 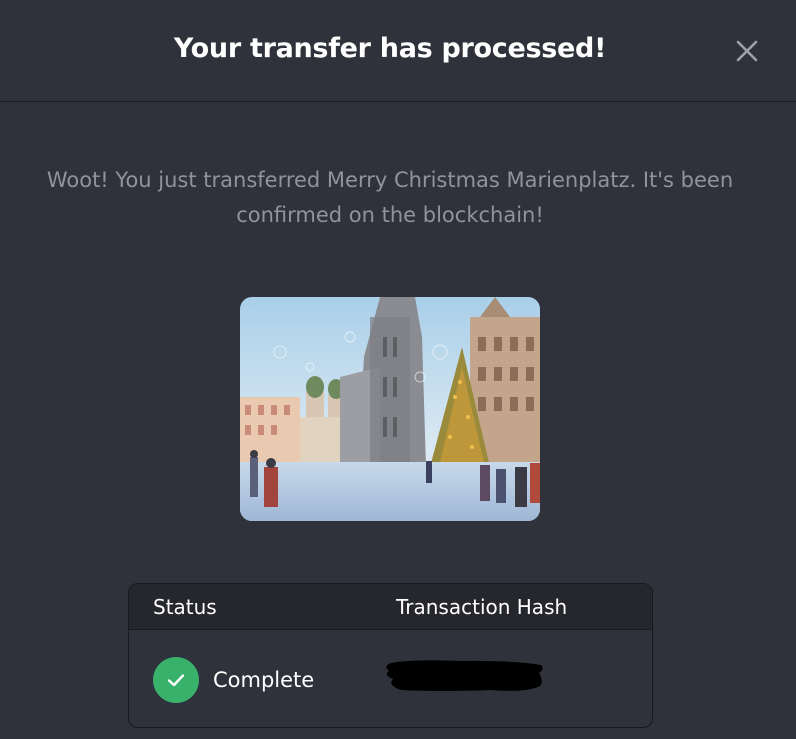 I want to click on check-circle-icon, so click(x=176, y=680).